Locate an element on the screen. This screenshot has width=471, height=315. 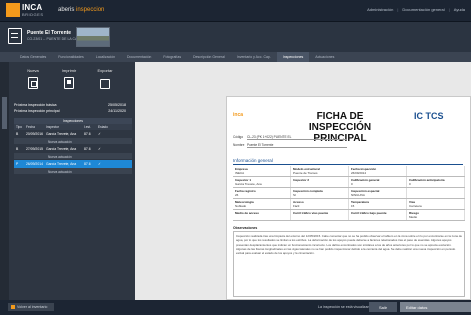
grid-key: Calificación general is located at coordinates (365, 180).